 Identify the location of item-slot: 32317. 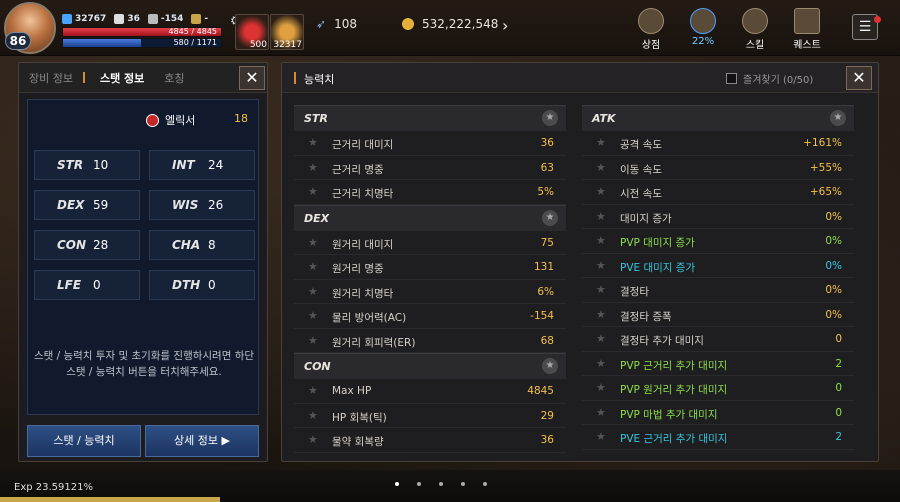
(287, 32).